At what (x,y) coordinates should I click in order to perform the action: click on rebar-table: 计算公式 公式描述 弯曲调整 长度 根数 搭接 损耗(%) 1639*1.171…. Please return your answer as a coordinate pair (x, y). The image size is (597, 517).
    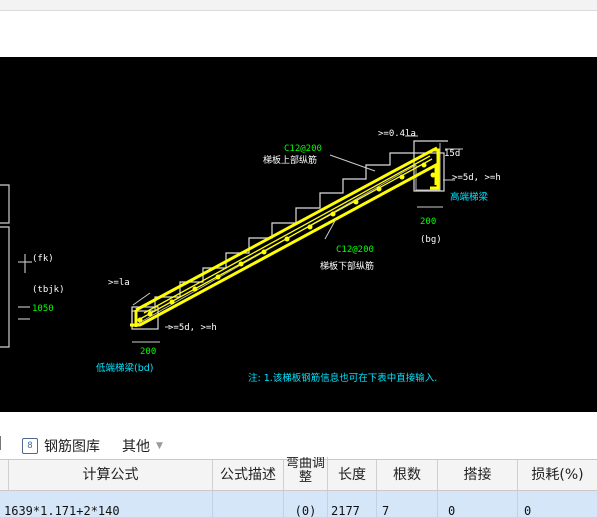
    Looking at the image, I should click on (298, 487).